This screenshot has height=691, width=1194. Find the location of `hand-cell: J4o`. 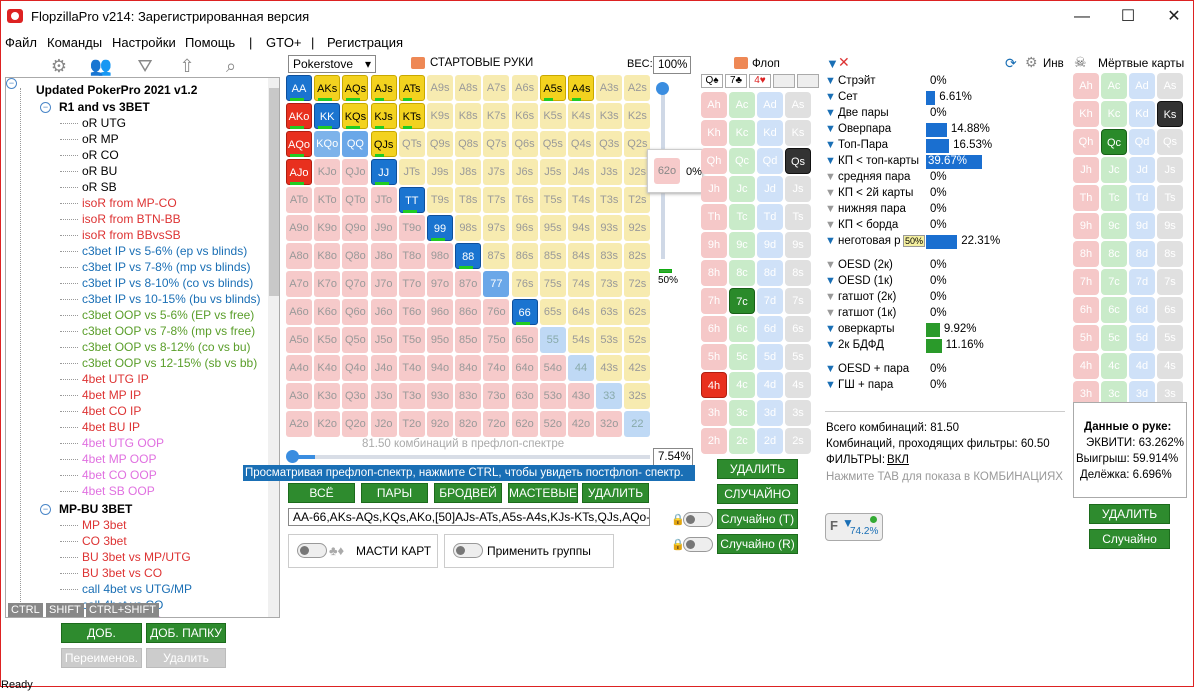

hand-cell: J4o is located at coordinates (383, 368).